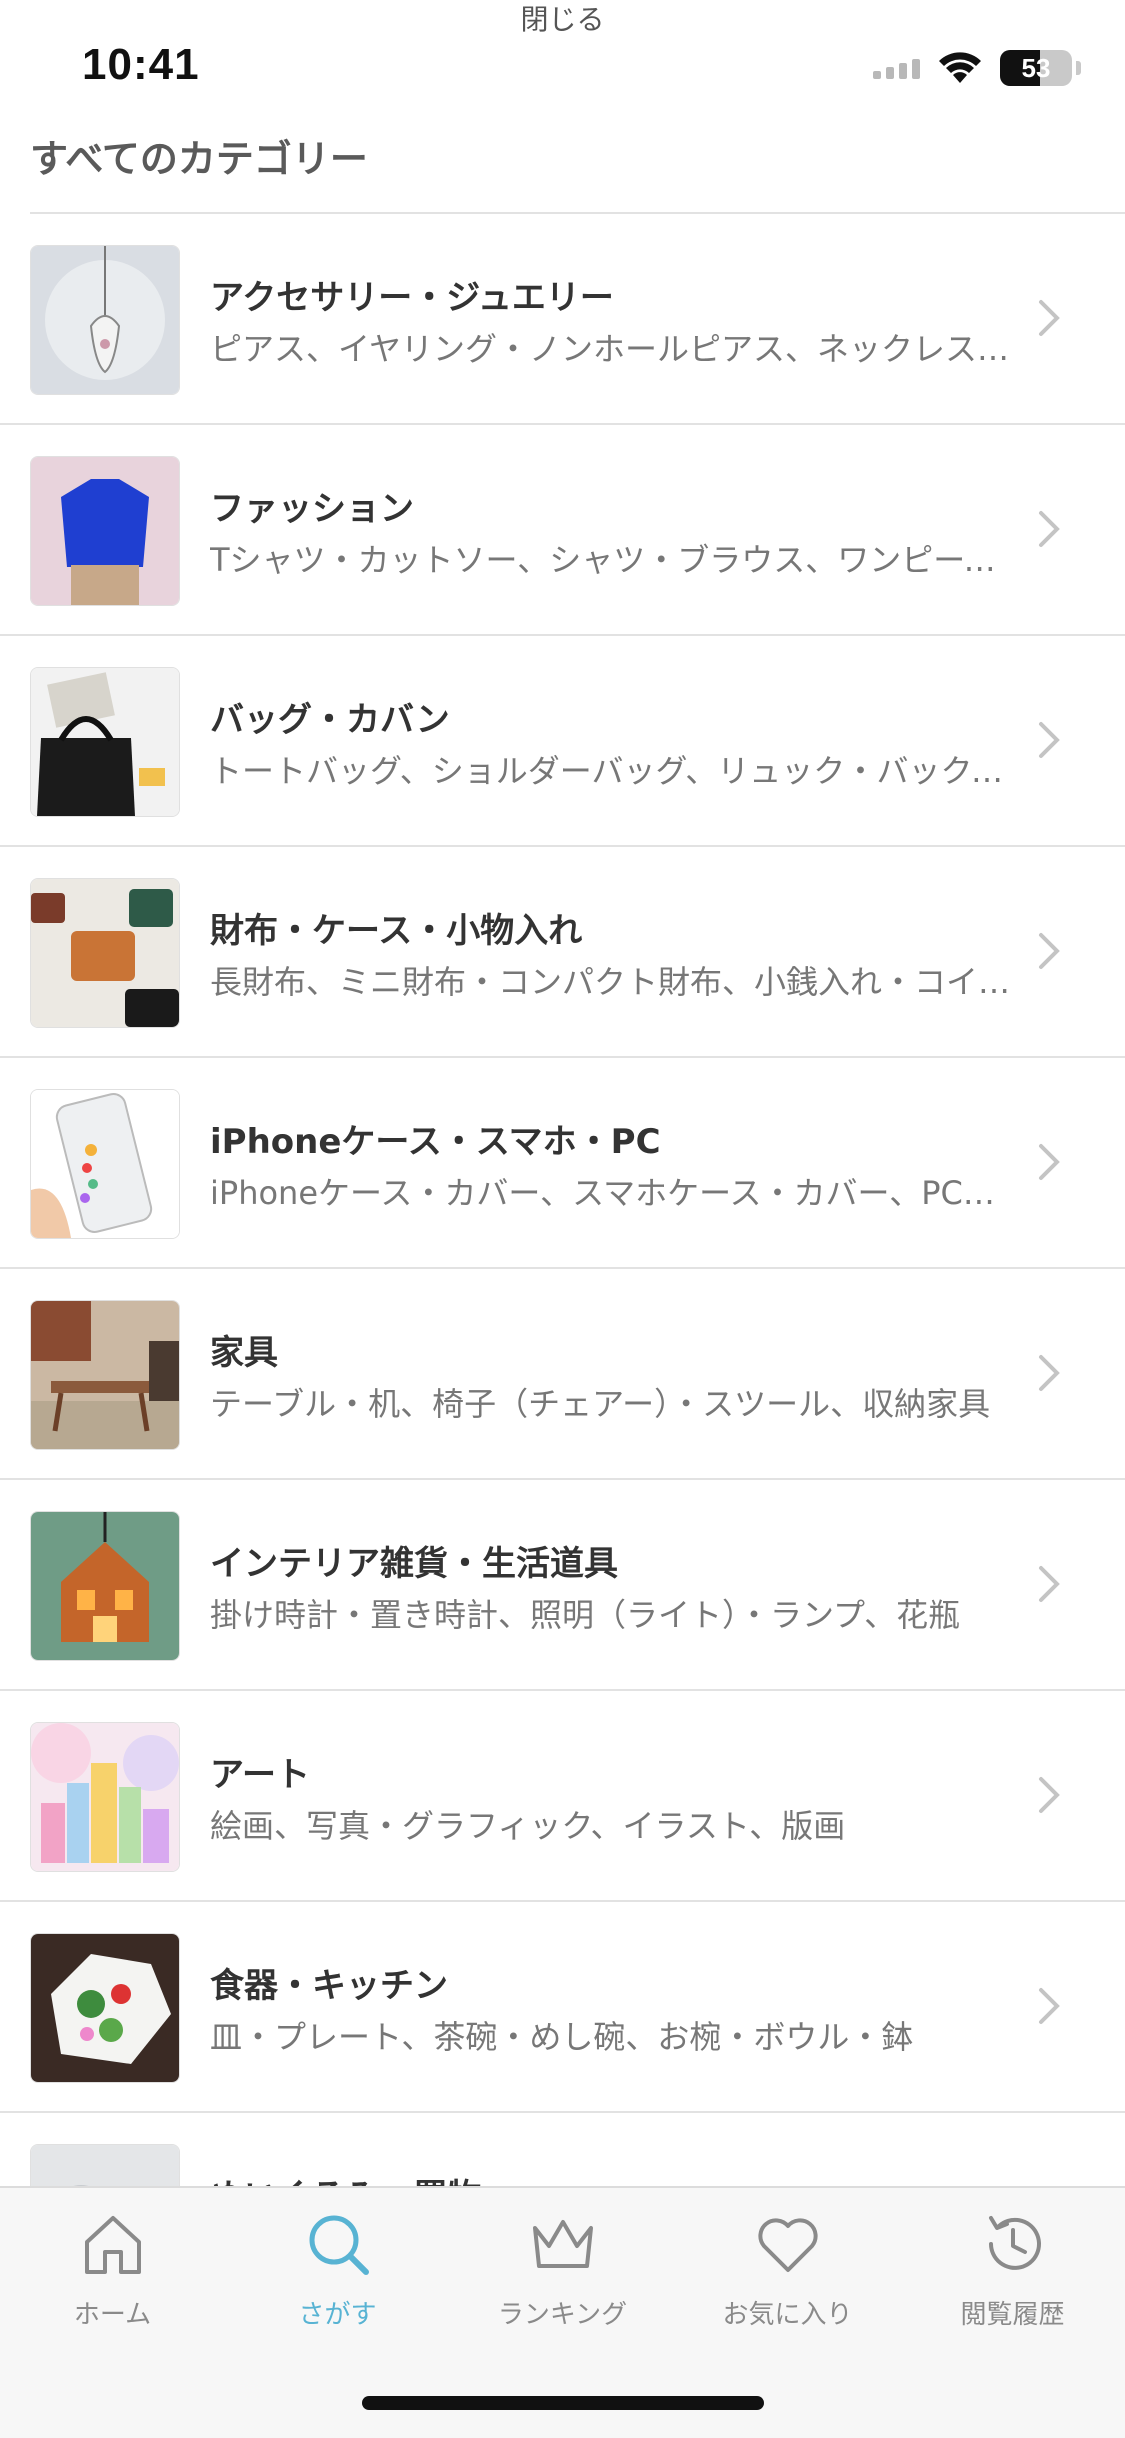  What do you see at coordinates (435, 1142) in the screenshot?
I see `category-title: iPhoneケース・スマホ・PC` at bounding box center [435, 1142].